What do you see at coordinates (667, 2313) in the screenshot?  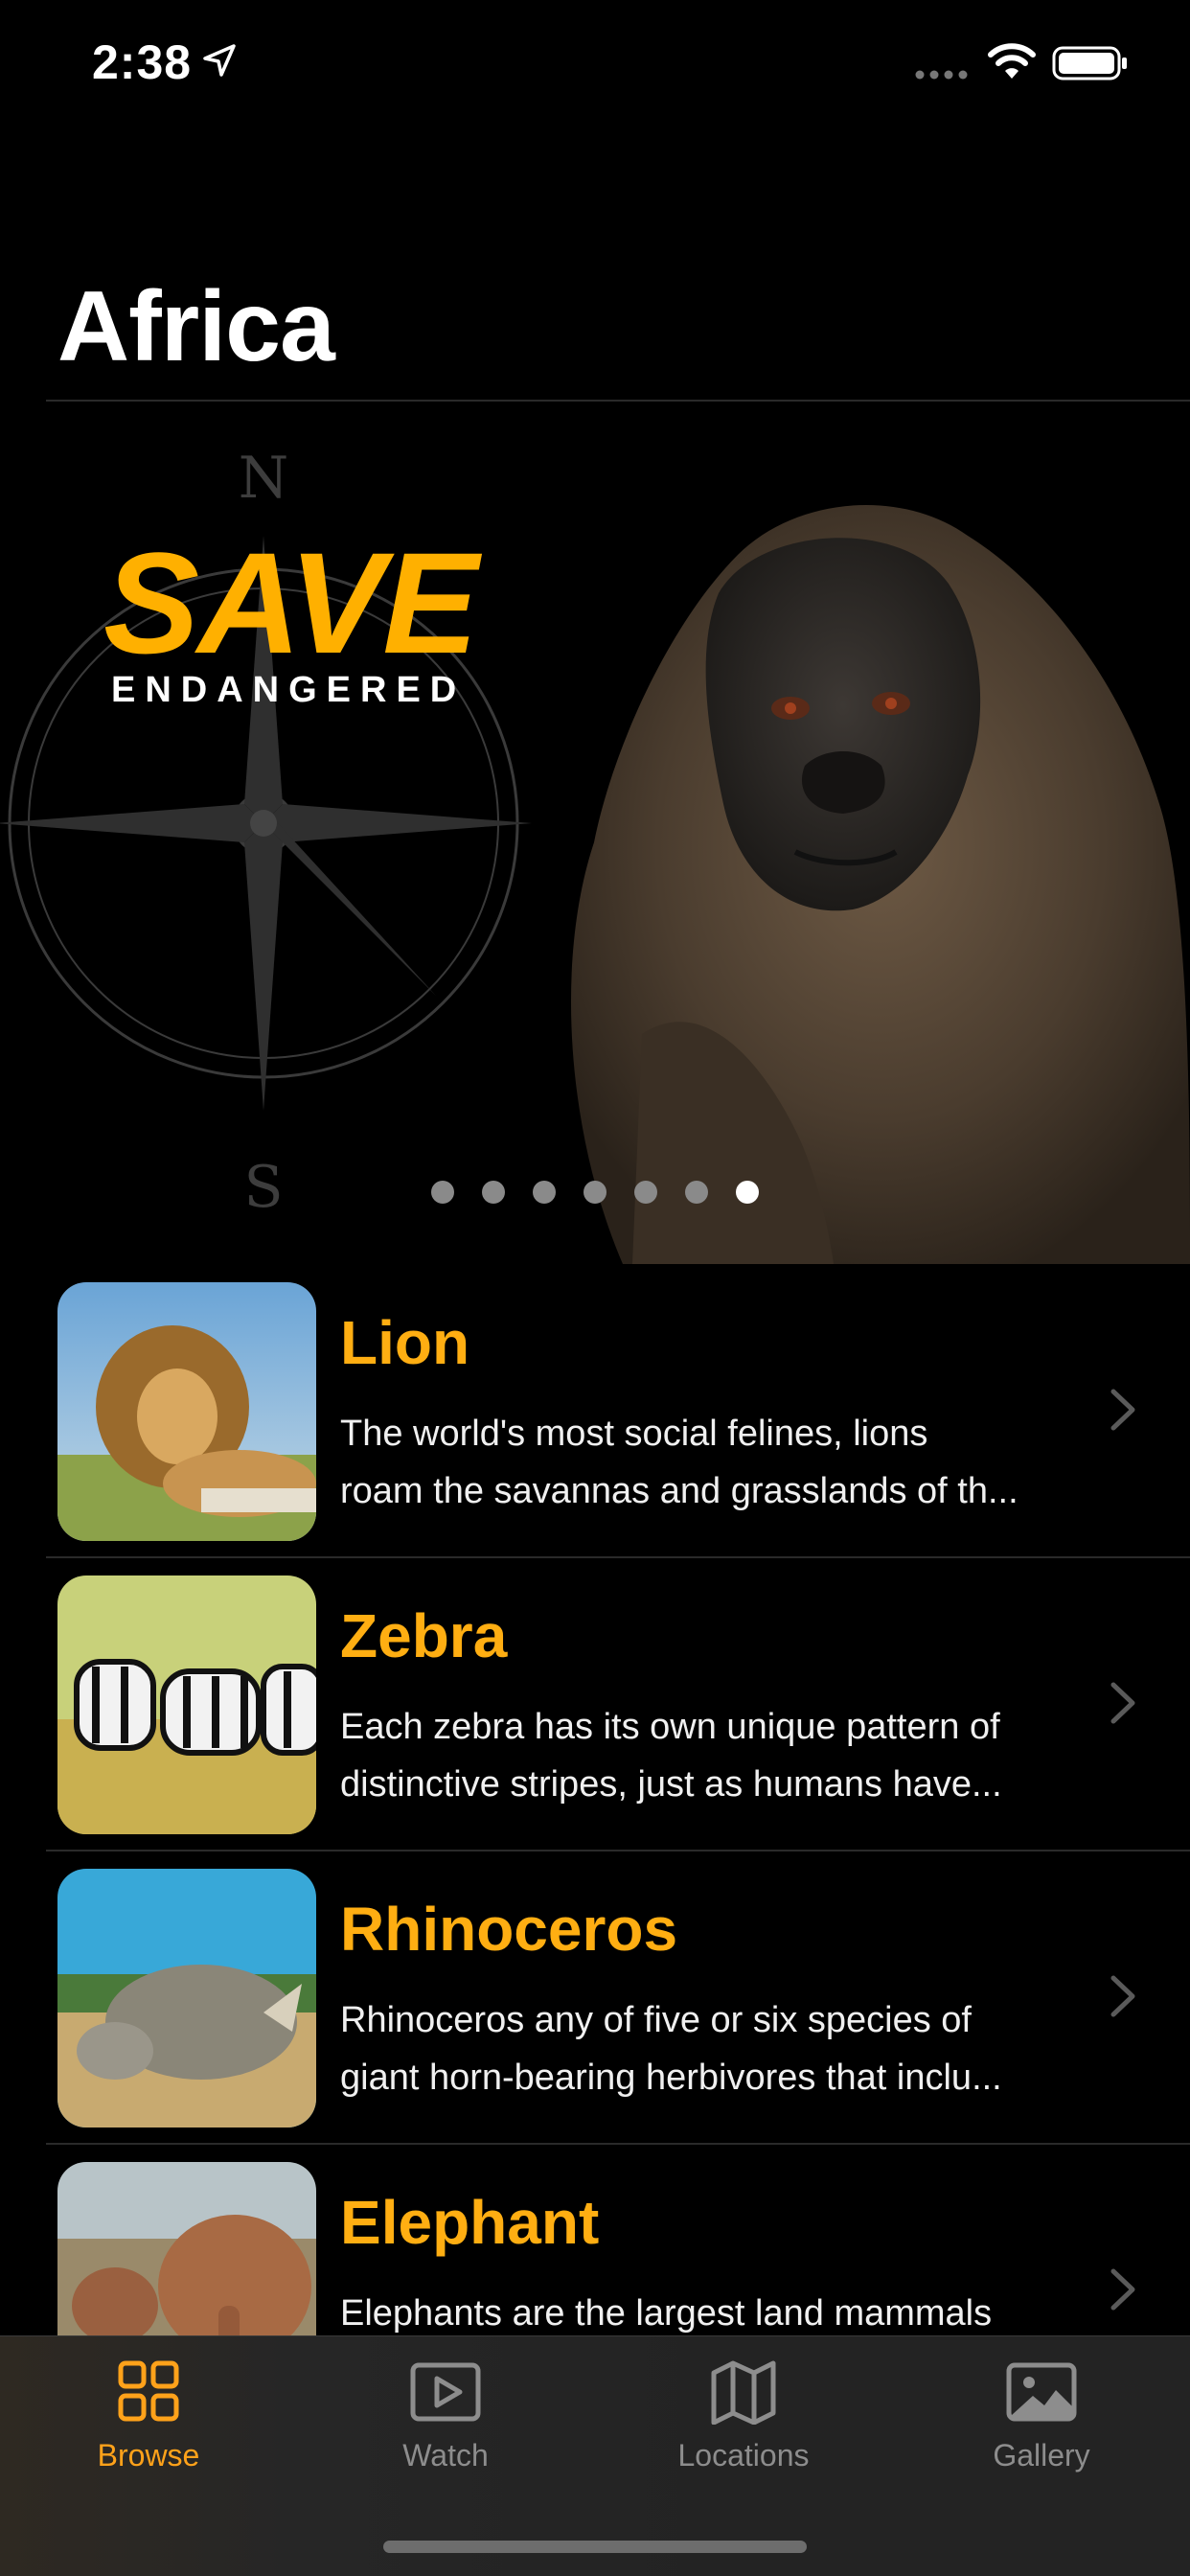 I see `animal-description: Elephants are the largest land mammals` at bounding box center [667, 2313].